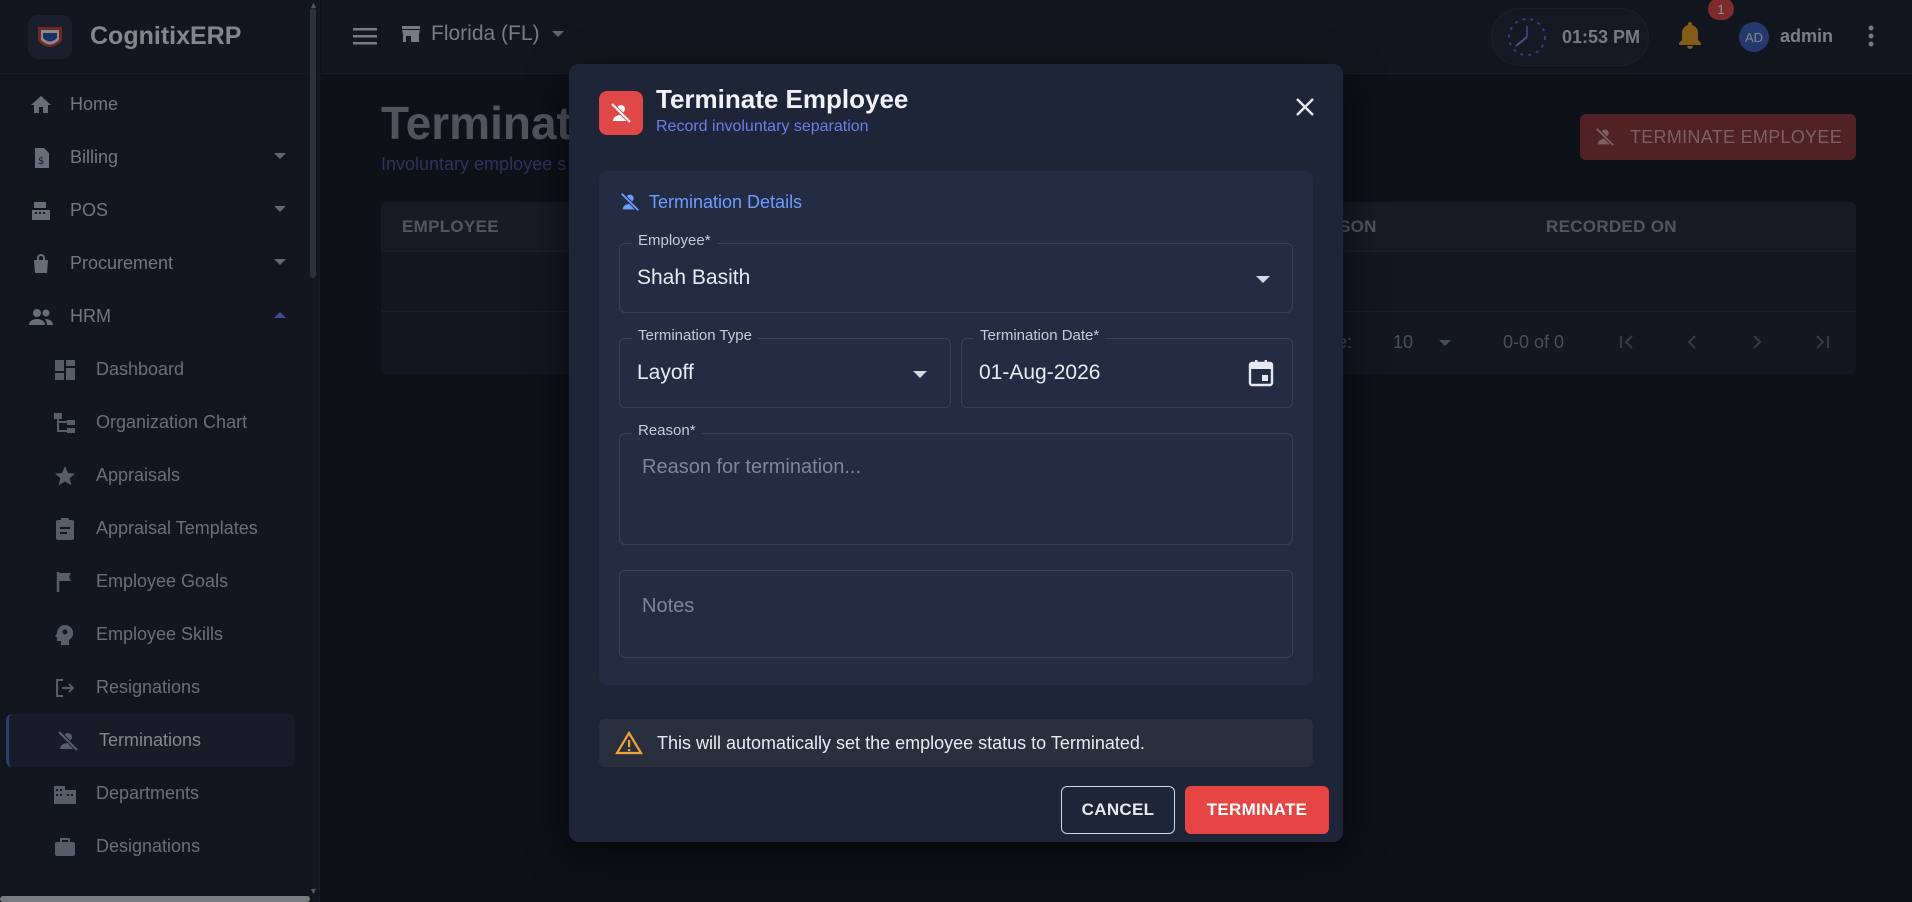  I want to click on section-title: Termination Details, so click(710, 202).